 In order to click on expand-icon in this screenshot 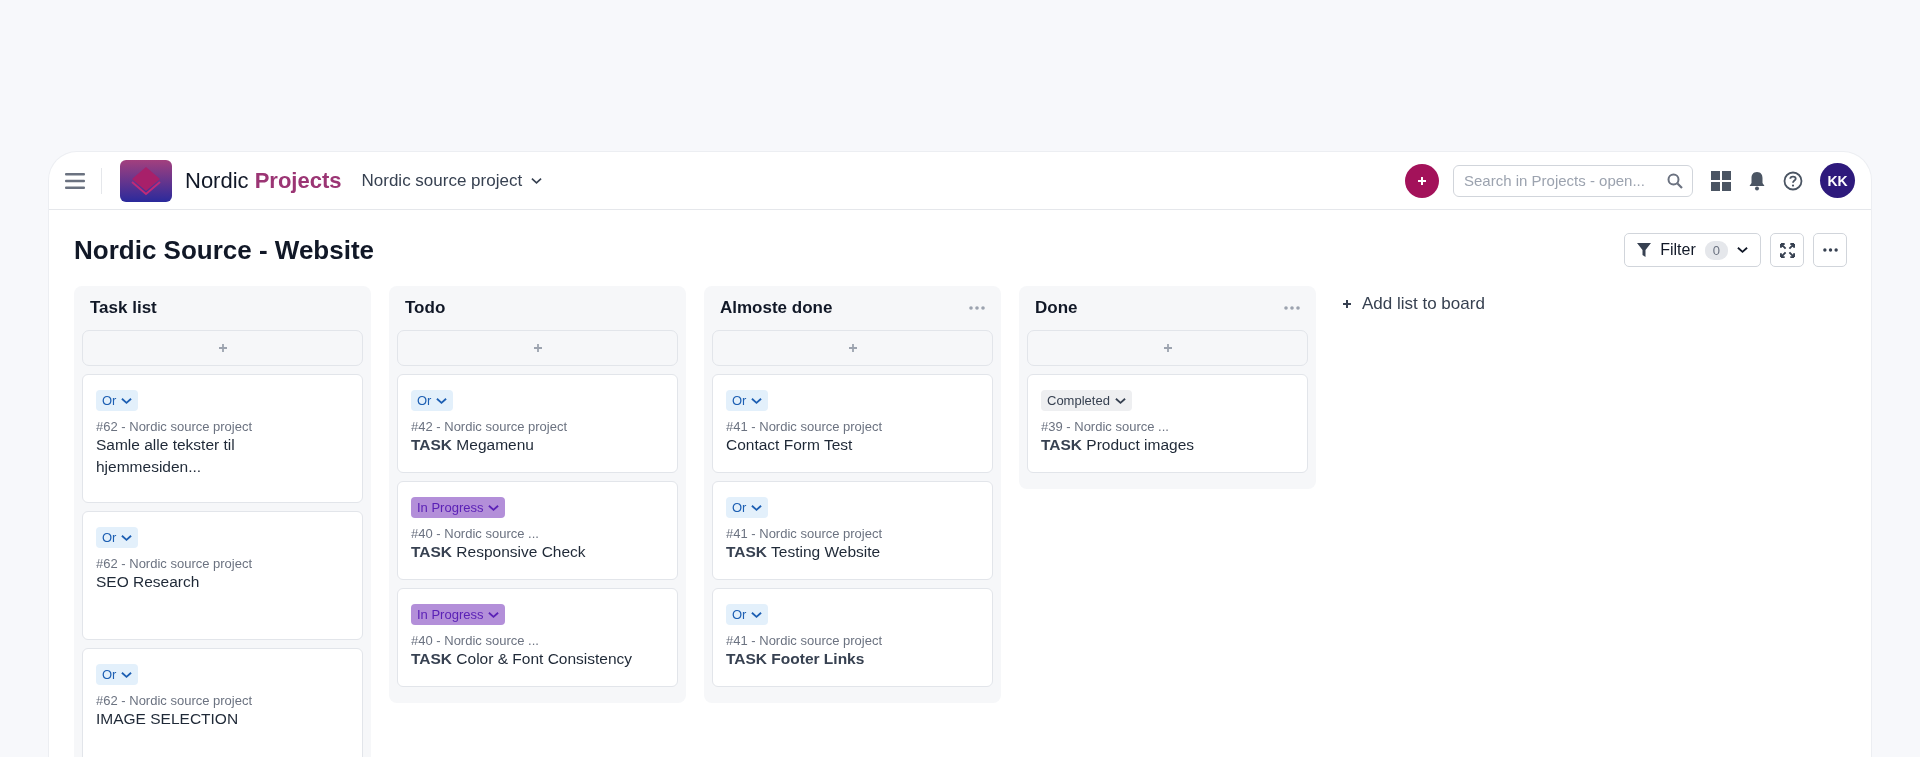, I will do `click(1787, 250)`.